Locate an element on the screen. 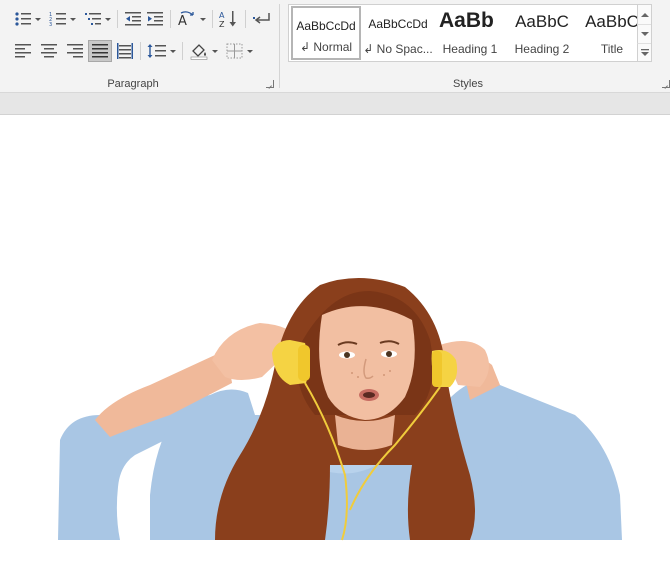 The image size is (670, 574). style-heading-1: AaBb Heading 1 is located at coordinates (470, 33).